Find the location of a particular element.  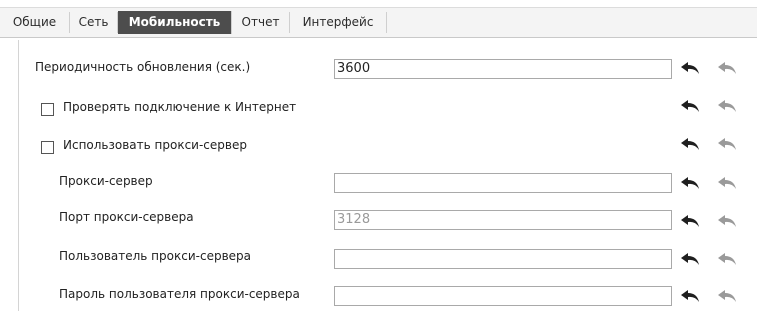

update-period-default-button is located at coordinates (727, 68).